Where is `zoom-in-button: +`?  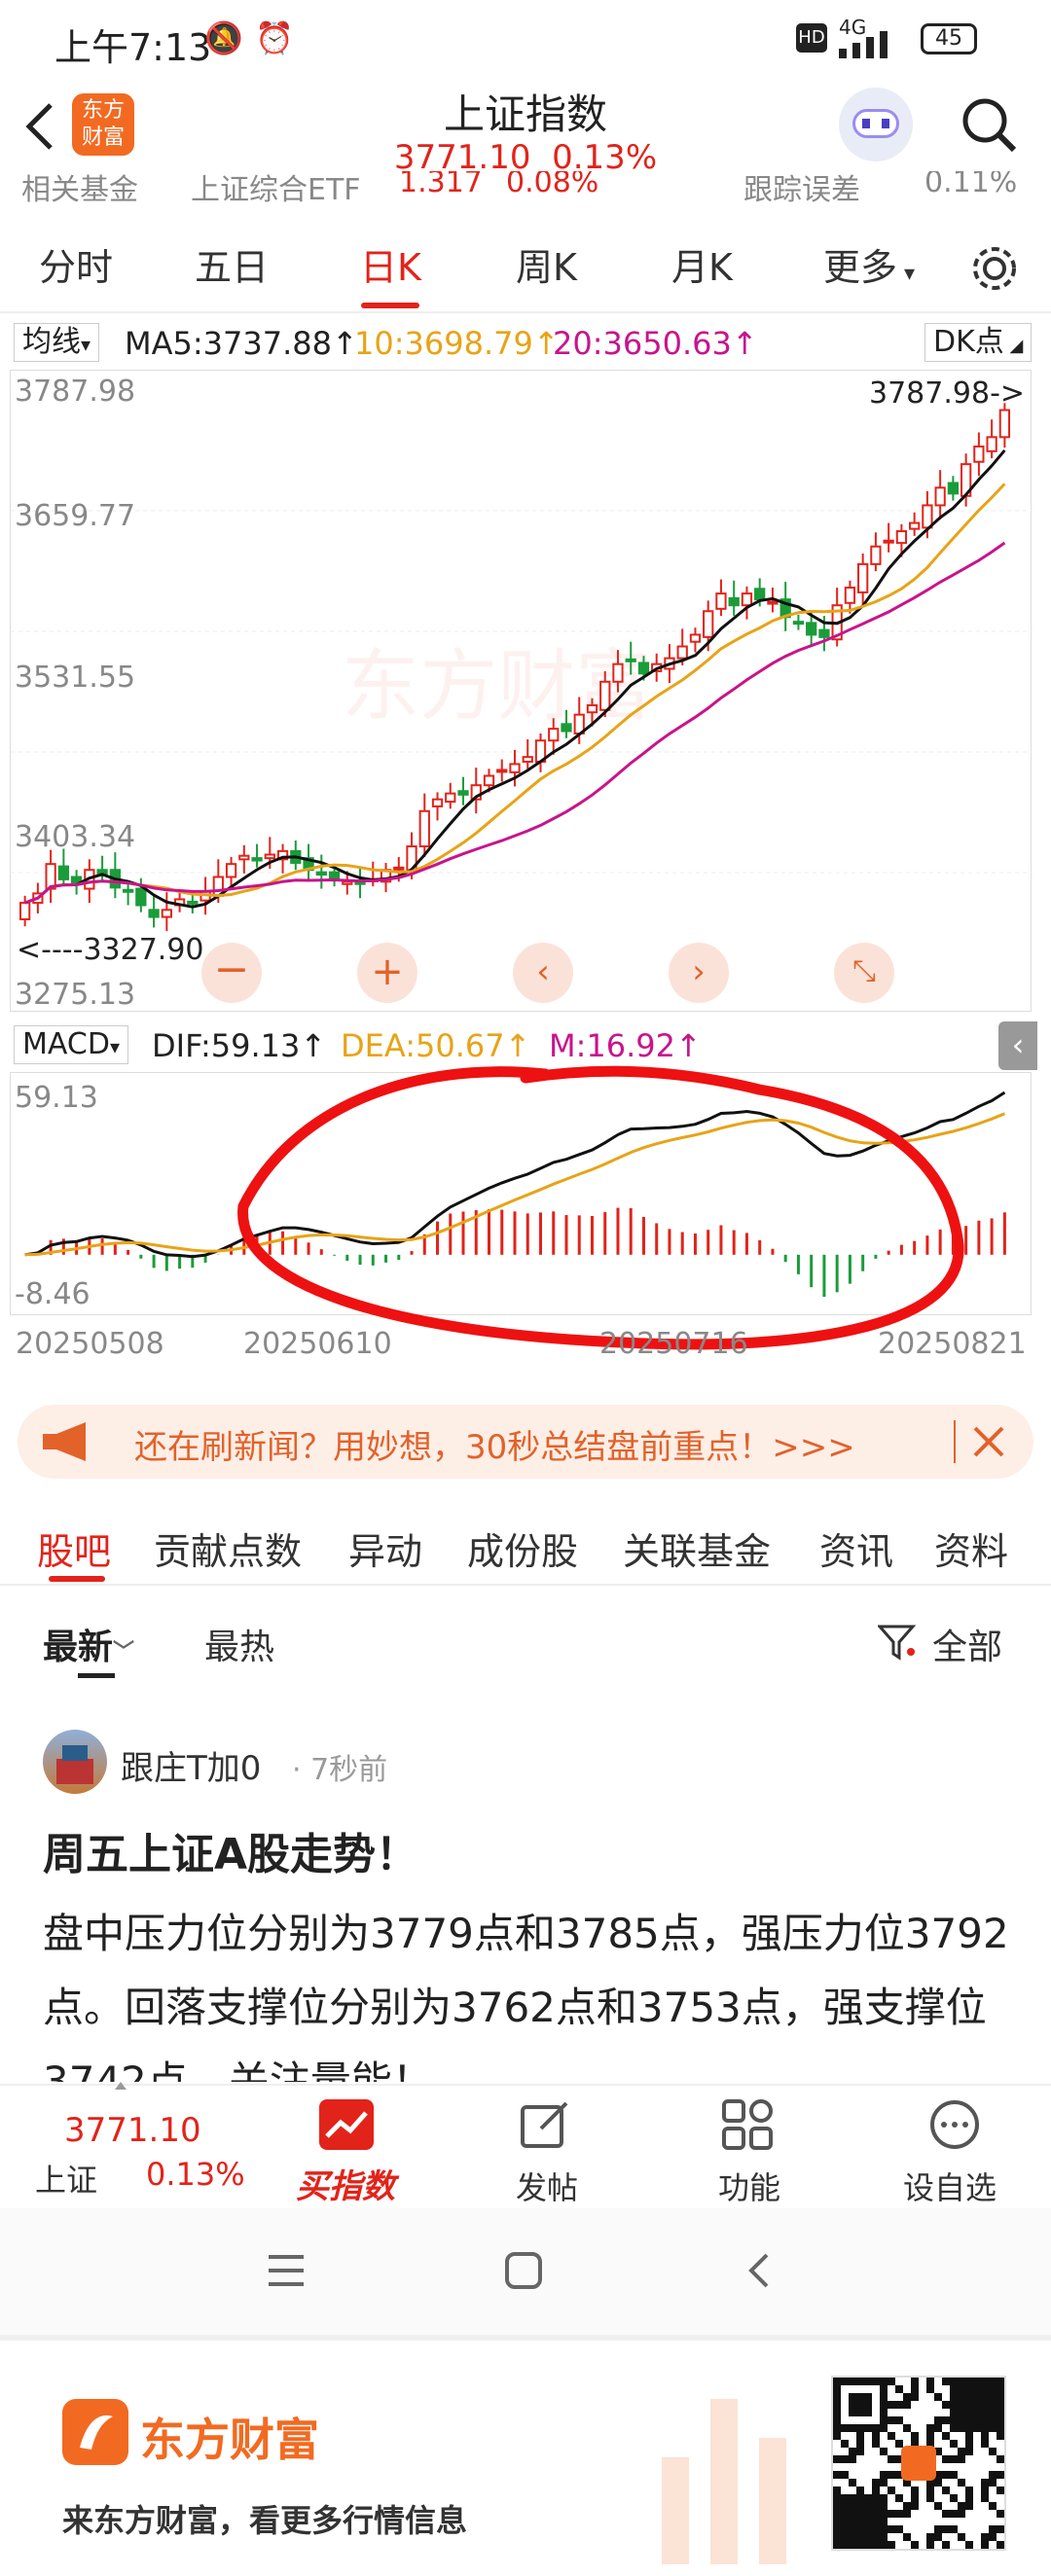
zoom-in-button: + is located at coordinates (387, 973).